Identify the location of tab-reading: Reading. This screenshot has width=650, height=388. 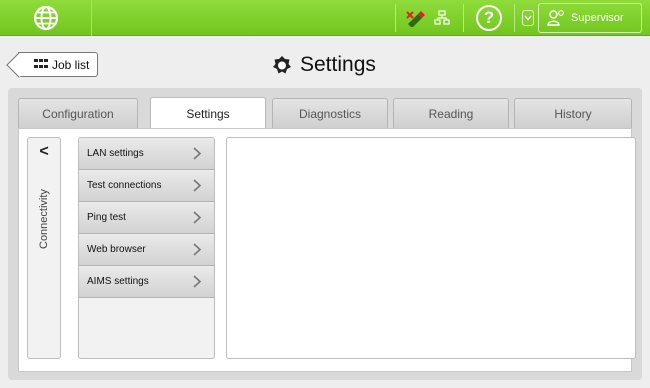
(451, 113).